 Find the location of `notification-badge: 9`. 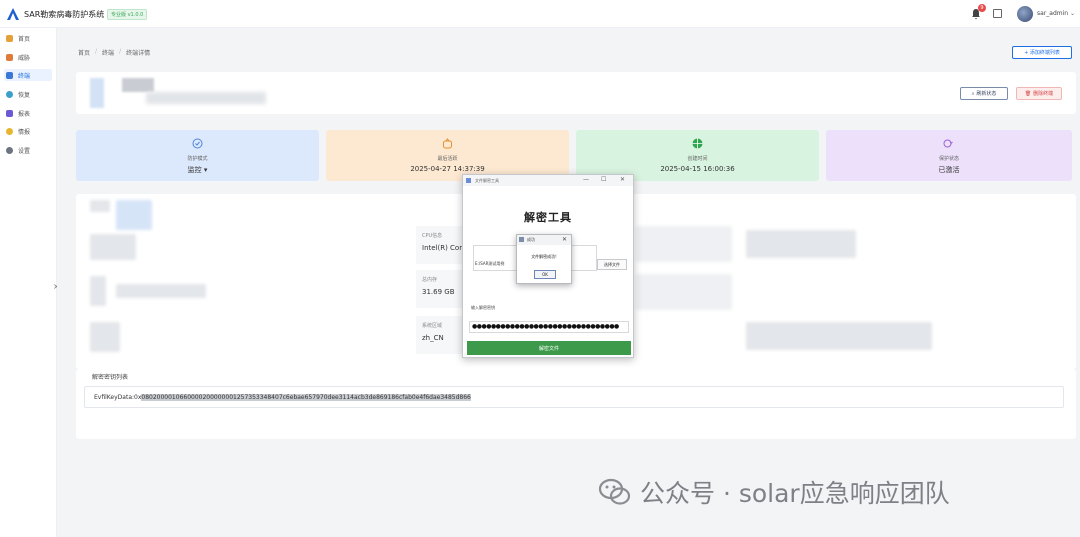

notification-badge: 9 is located at coordinates (982, 8).